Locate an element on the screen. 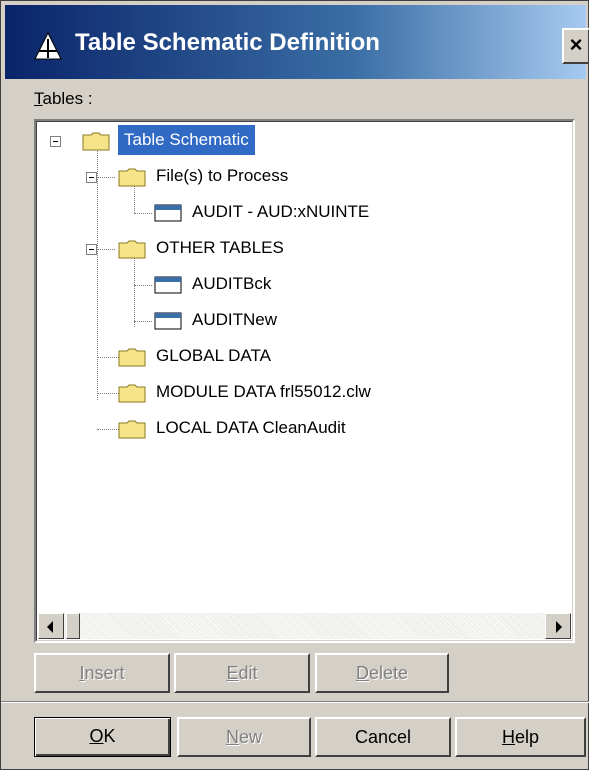 This screenshot has height=770, width=589. help-button: Help is located at coordinates (520, 737).